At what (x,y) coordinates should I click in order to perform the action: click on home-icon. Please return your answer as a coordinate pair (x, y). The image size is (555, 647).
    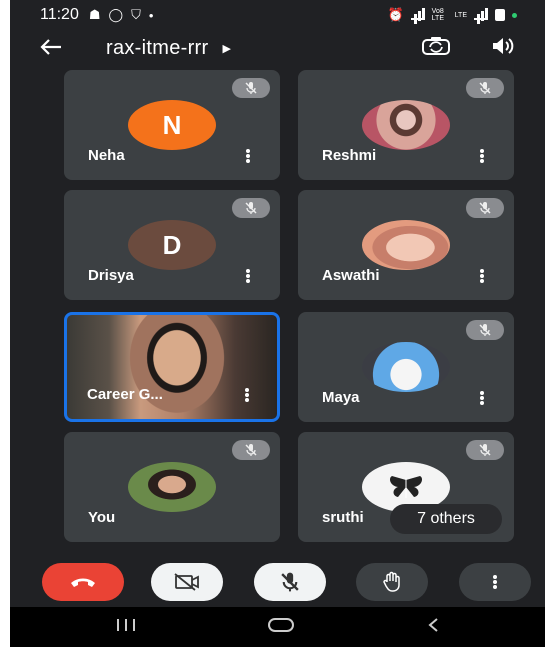
    Looking at the image, I should click on (281, 627).